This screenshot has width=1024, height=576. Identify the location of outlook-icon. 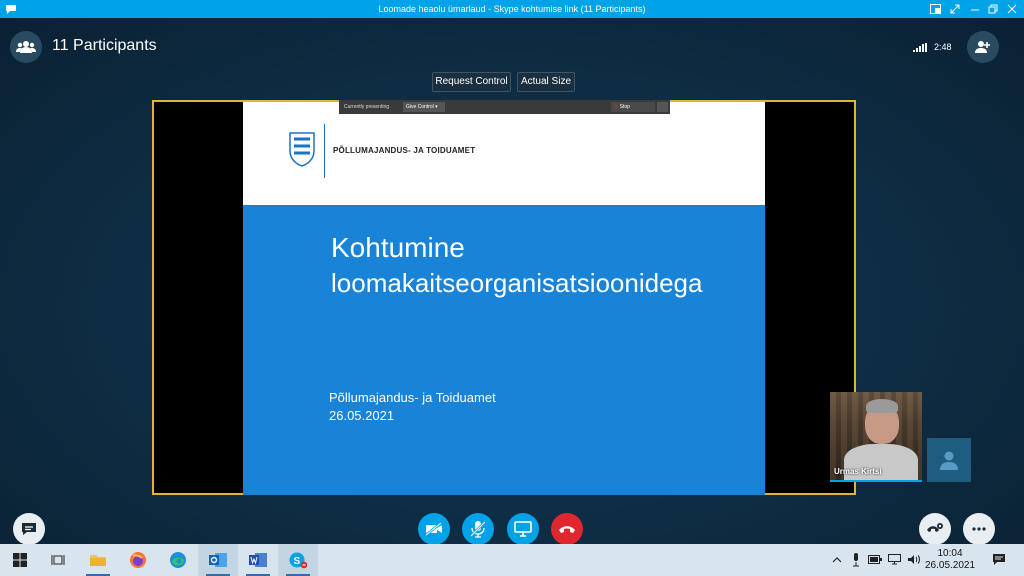
(218, 560).